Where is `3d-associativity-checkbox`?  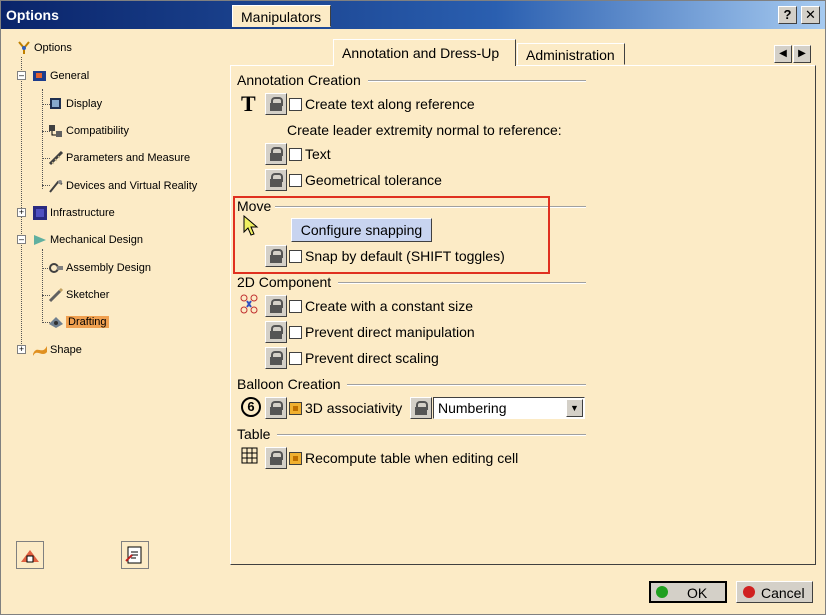 3d-associativity-checkbox is located at coordinates (295, 408).